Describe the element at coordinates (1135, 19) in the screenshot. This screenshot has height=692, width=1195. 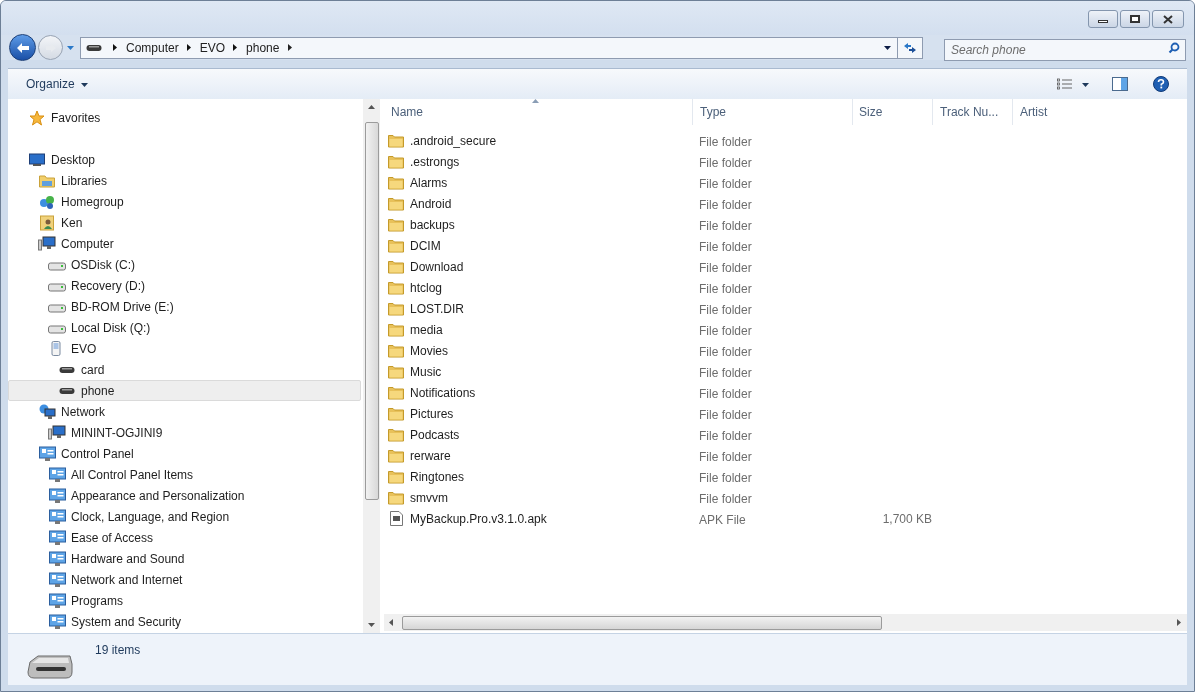
I see `maximize-button` at that location.